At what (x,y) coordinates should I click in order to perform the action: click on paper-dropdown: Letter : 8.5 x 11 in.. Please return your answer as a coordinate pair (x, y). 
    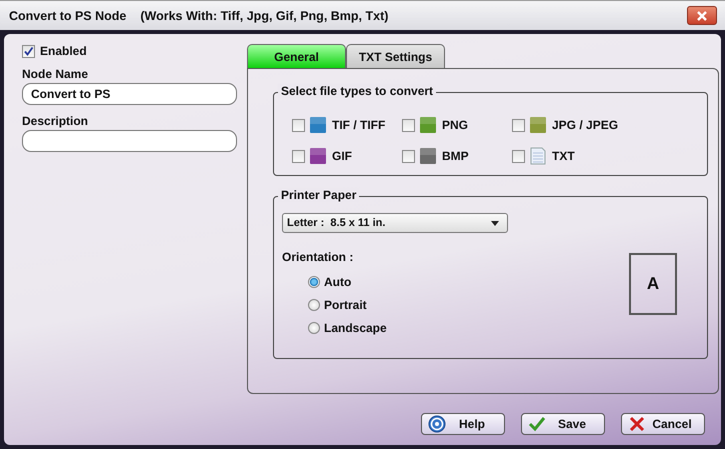
    Looking at the image, I should click on (395, 223).